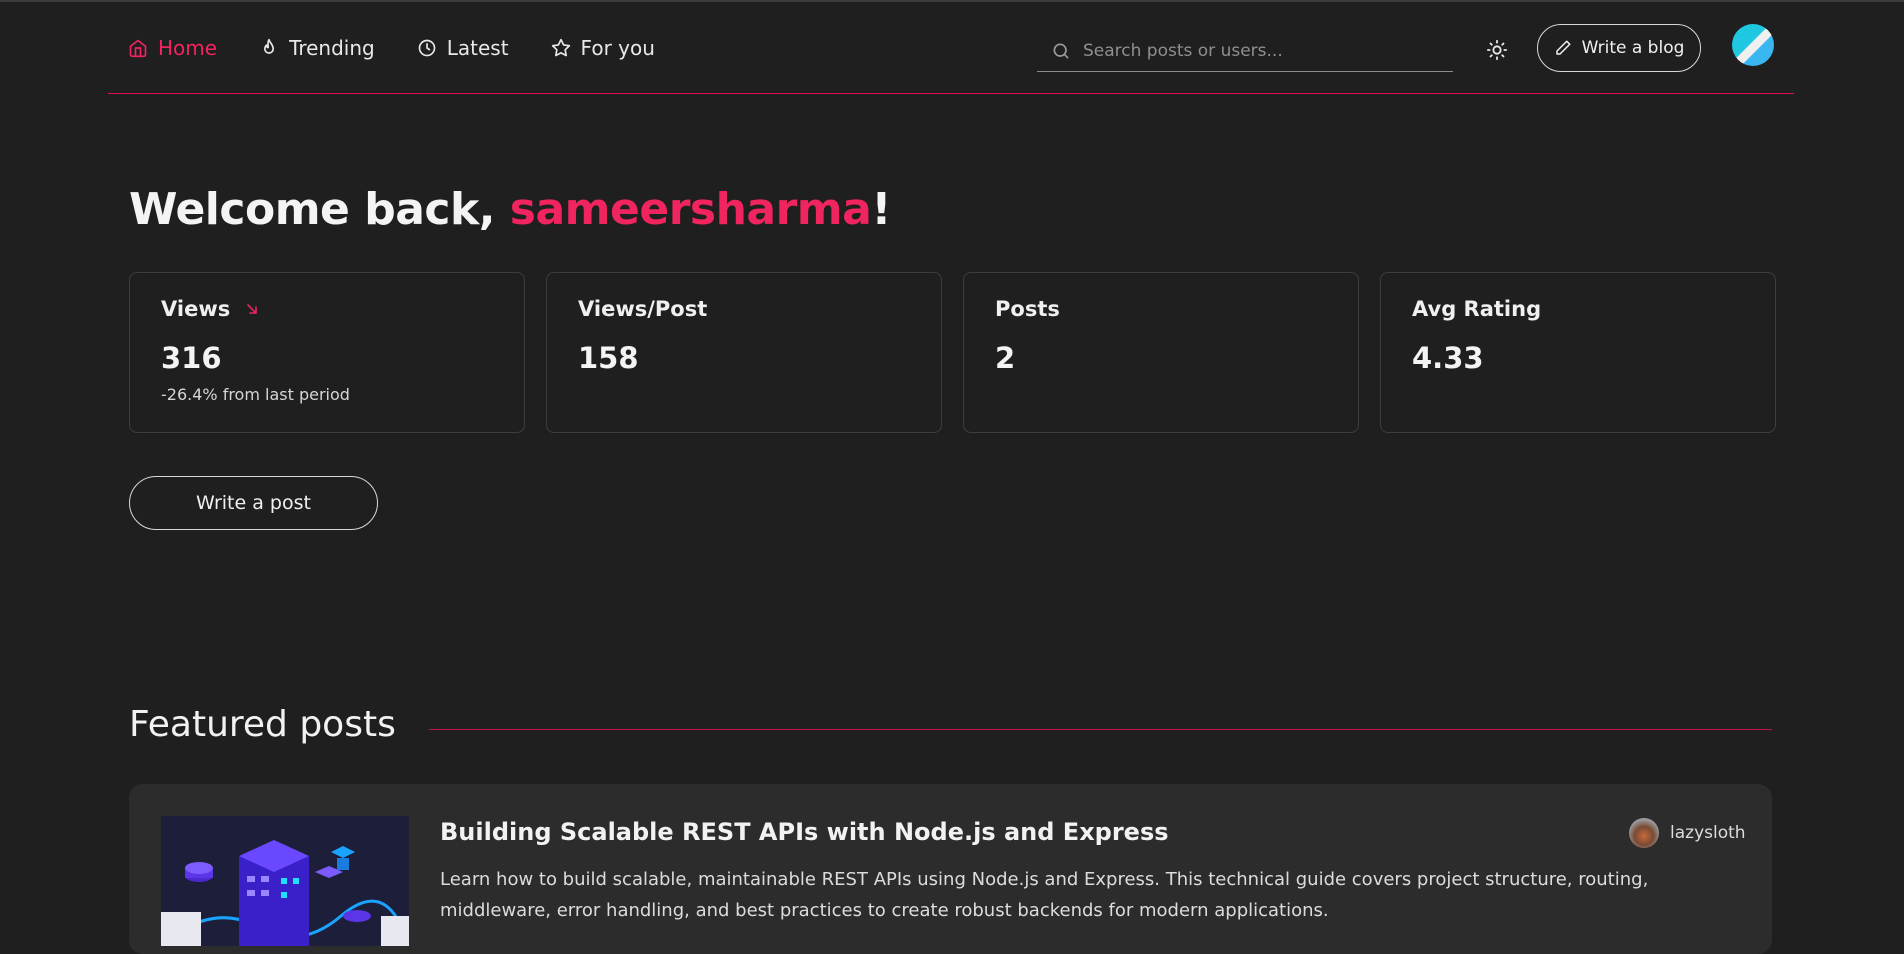 Image resolution: width=1904 pixels, height=954 pixels. Describe the element at coordinates (138, 48) in the screenshot. I see `home-icon` at that location.